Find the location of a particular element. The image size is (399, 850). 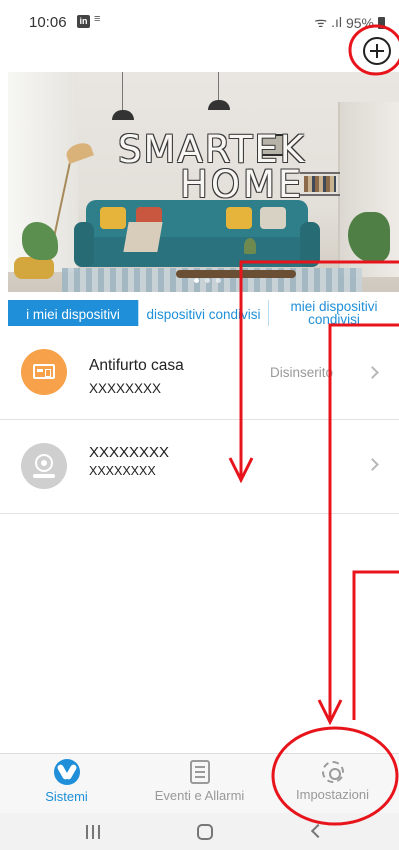

notification-icon: ≡ is located at coordinates (97, 19).